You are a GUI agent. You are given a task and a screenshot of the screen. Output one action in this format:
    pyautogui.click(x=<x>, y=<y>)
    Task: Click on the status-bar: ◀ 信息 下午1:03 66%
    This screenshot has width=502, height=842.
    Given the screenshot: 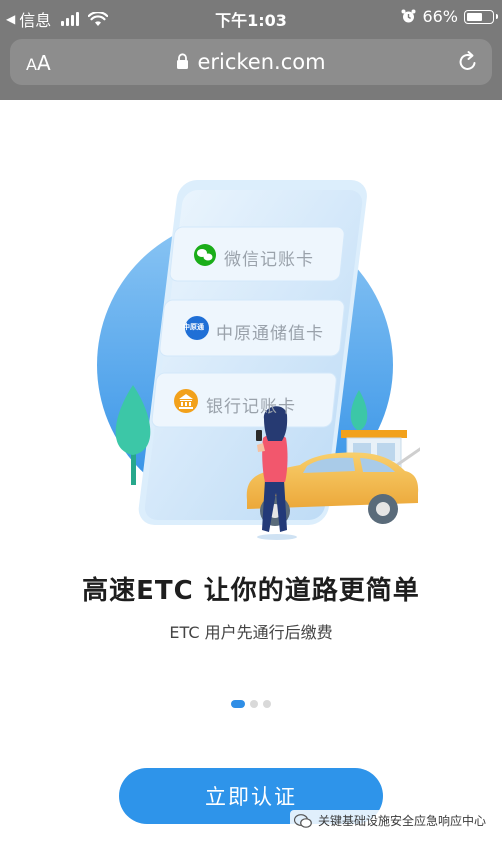 What is the action you would take?
    pyautogui.click(x=251, y=17)
    